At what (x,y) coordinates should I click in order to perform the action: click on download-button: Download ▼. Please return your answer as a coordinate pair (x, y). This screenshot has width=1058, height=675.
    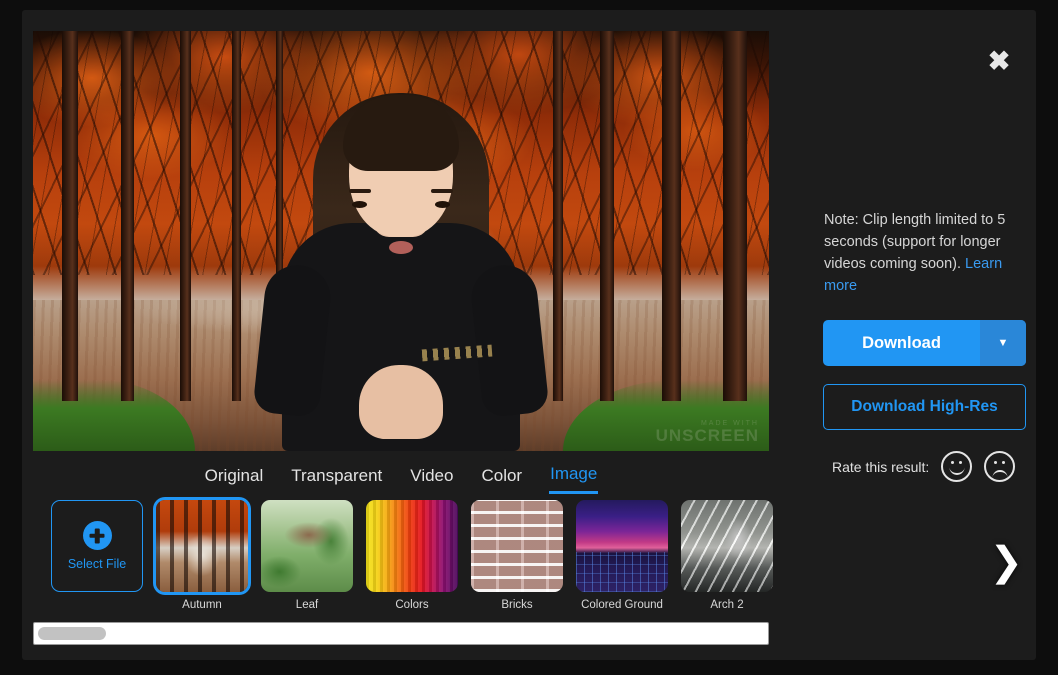
    Looking at the image, I should click on (924, 343).